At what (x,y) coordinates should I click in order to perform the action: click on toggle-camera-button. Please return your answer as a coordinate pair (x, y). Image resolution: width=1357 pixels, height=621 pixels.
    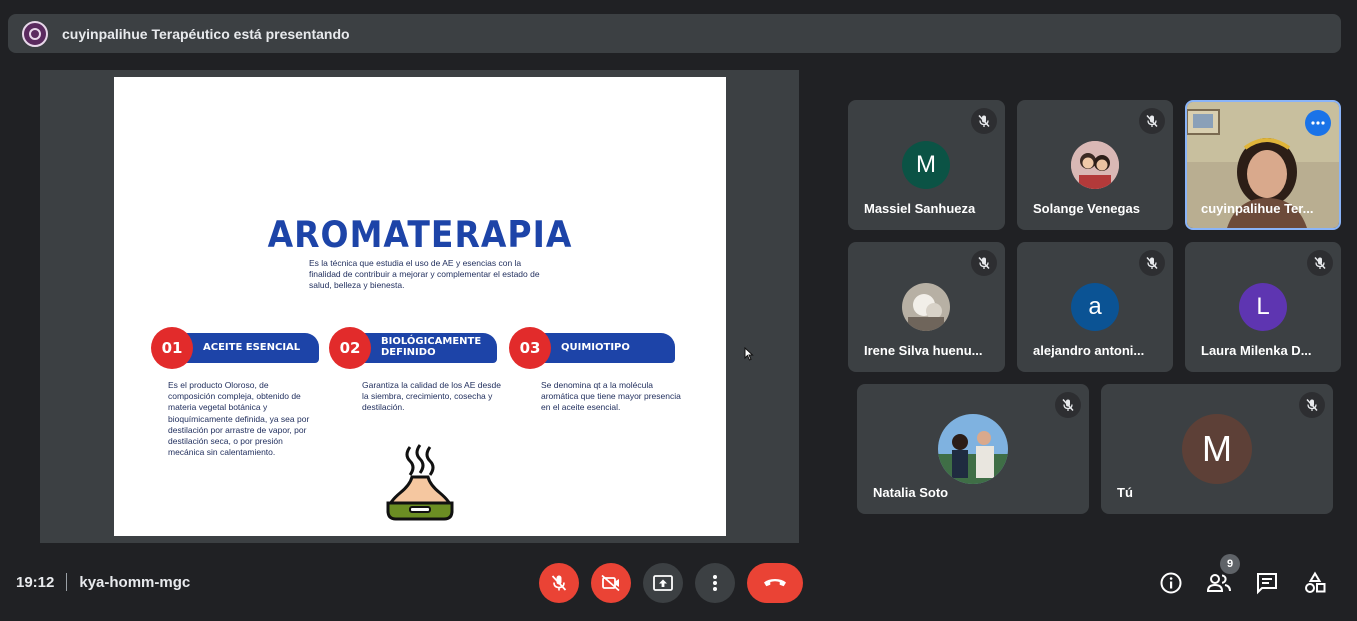
    Looking at the image, I should click on (611, 583).